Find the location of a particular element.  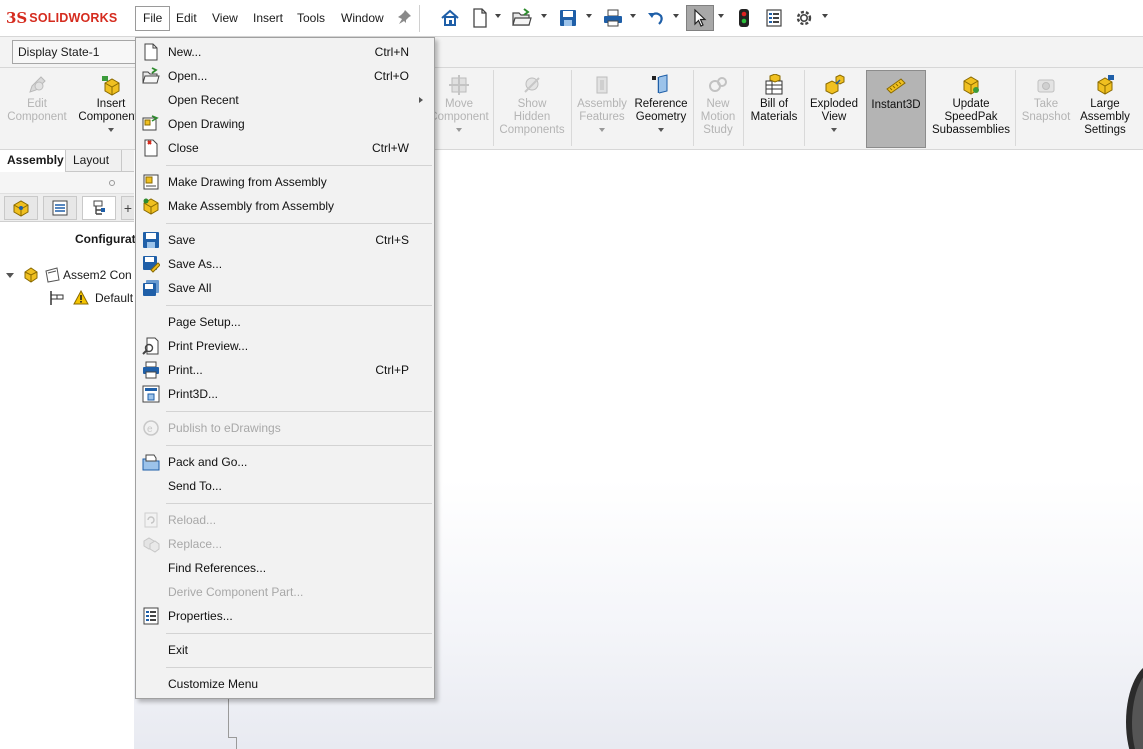

tab-assembly: Assembly is located at coordinates (33, 161).